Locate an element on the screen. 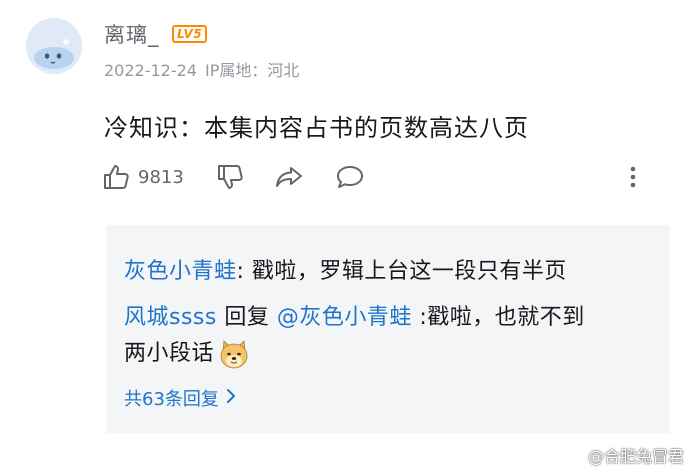  reply-text-continued: 两小段话 is located at coordinates (187, 352).